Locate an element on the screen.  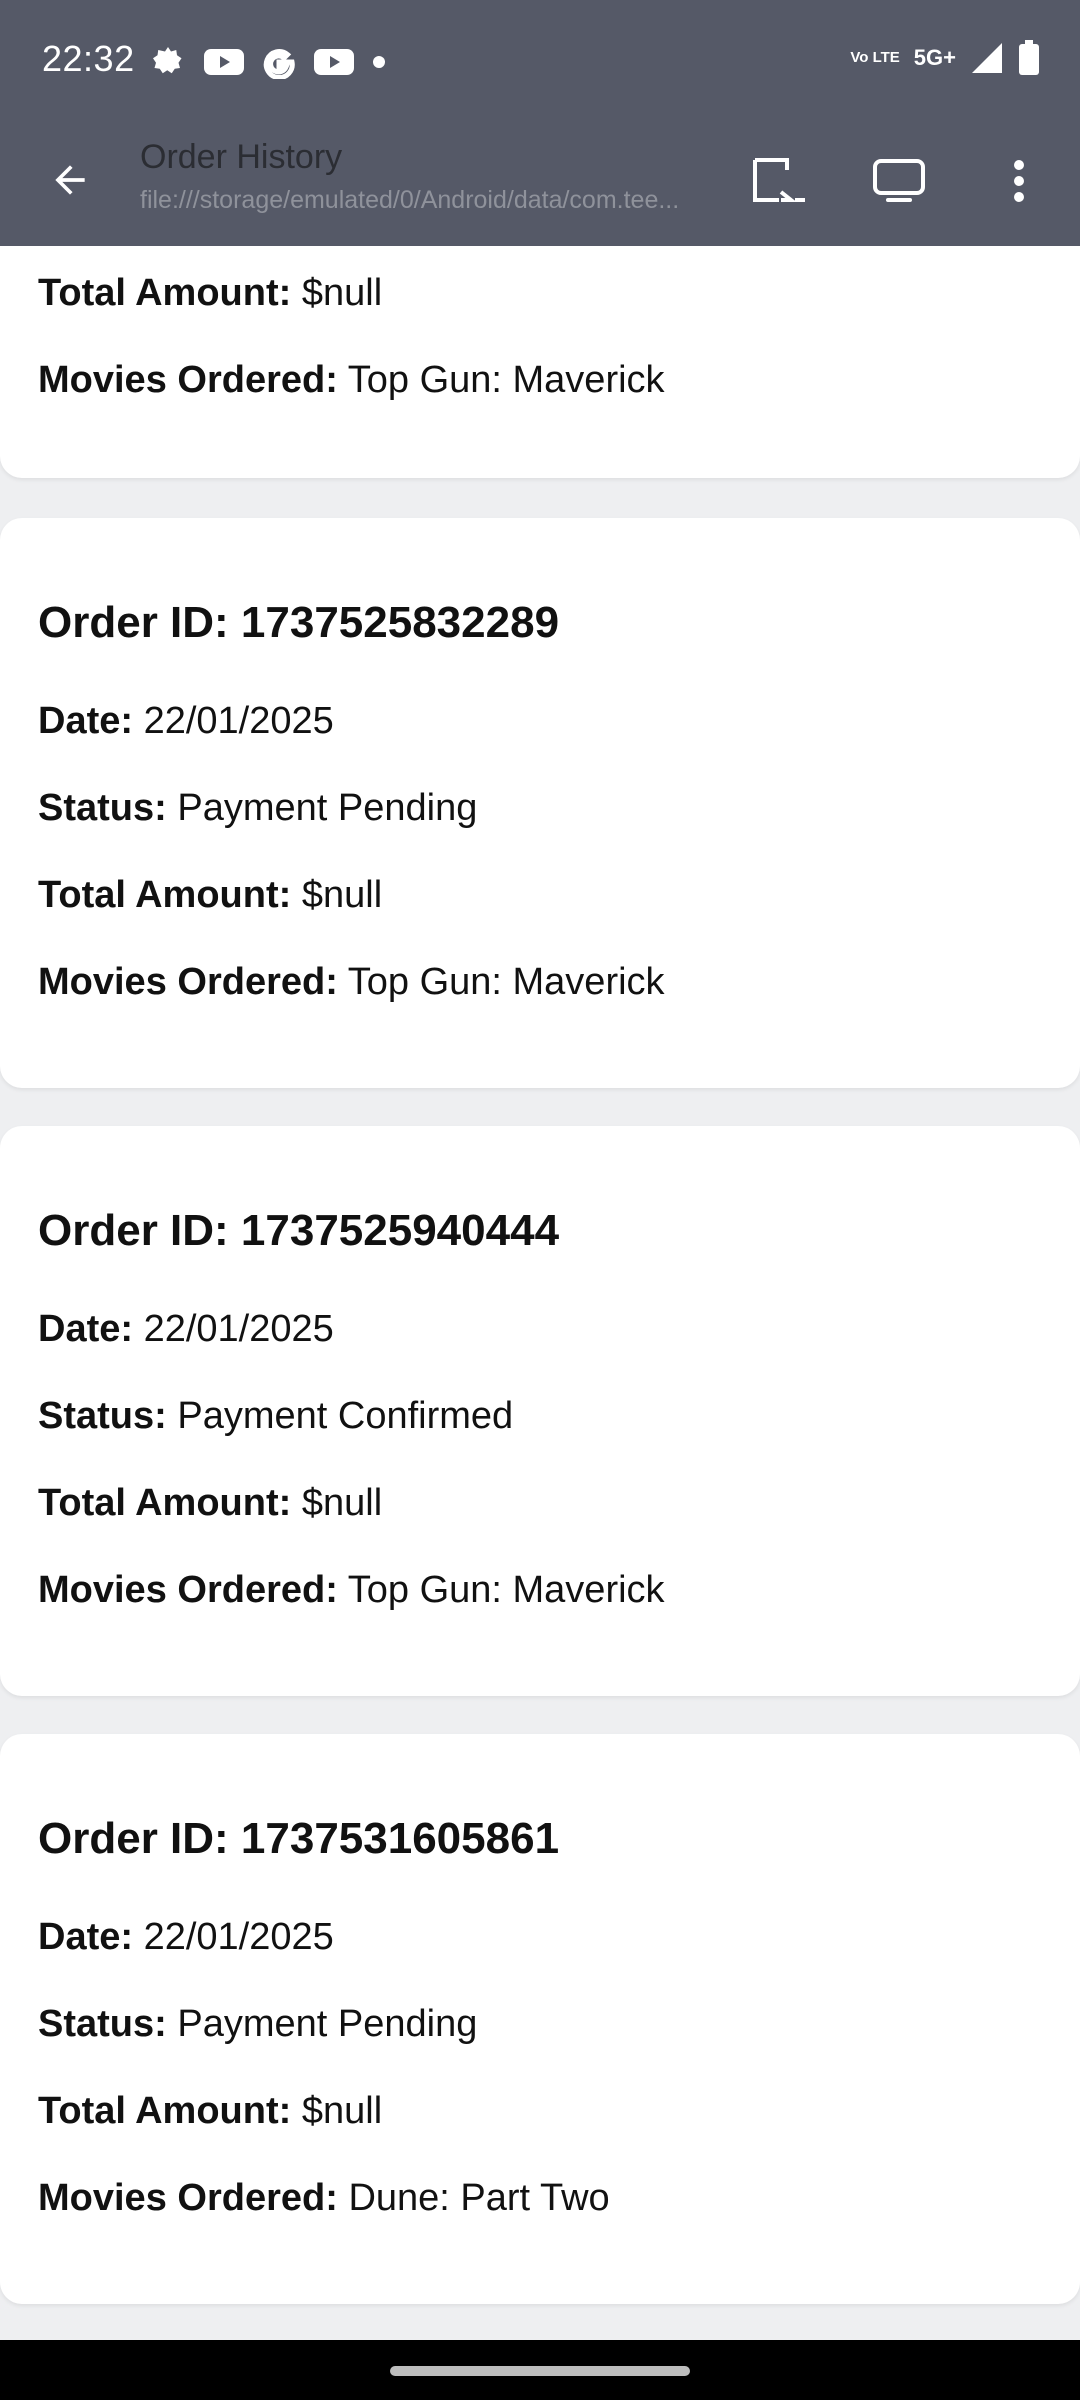
more-options-button is located at coordinates (1019, 181).